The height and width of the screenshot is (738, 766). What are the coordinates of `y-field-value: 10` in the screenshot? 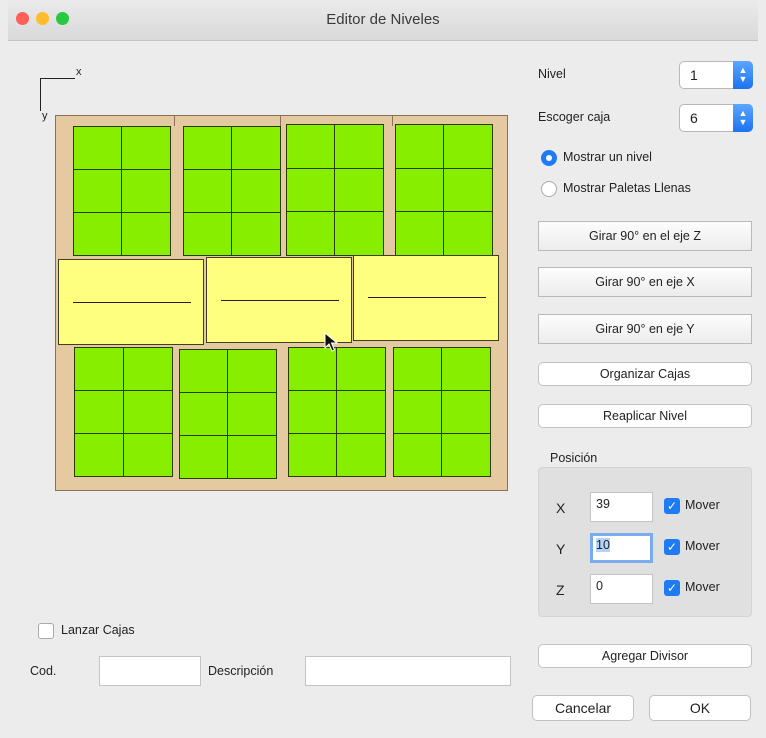 It's located at (603, 545).